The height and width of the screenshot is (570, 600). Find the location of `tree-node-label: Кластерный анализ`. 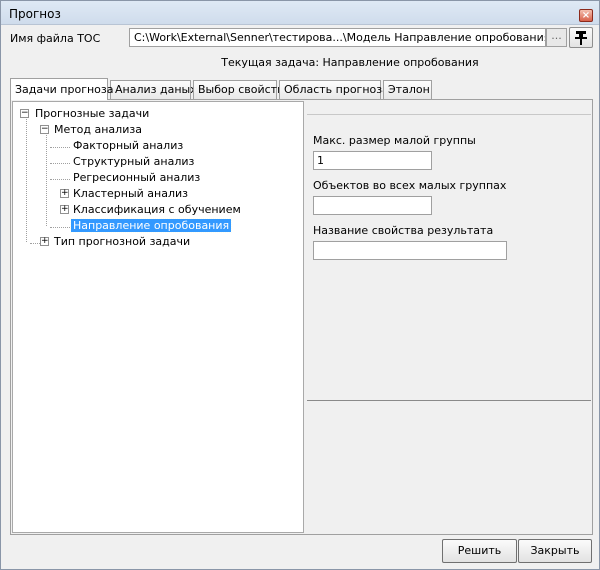

tree-node-label: Кластерный анализ is located at coordinates (131, 193).